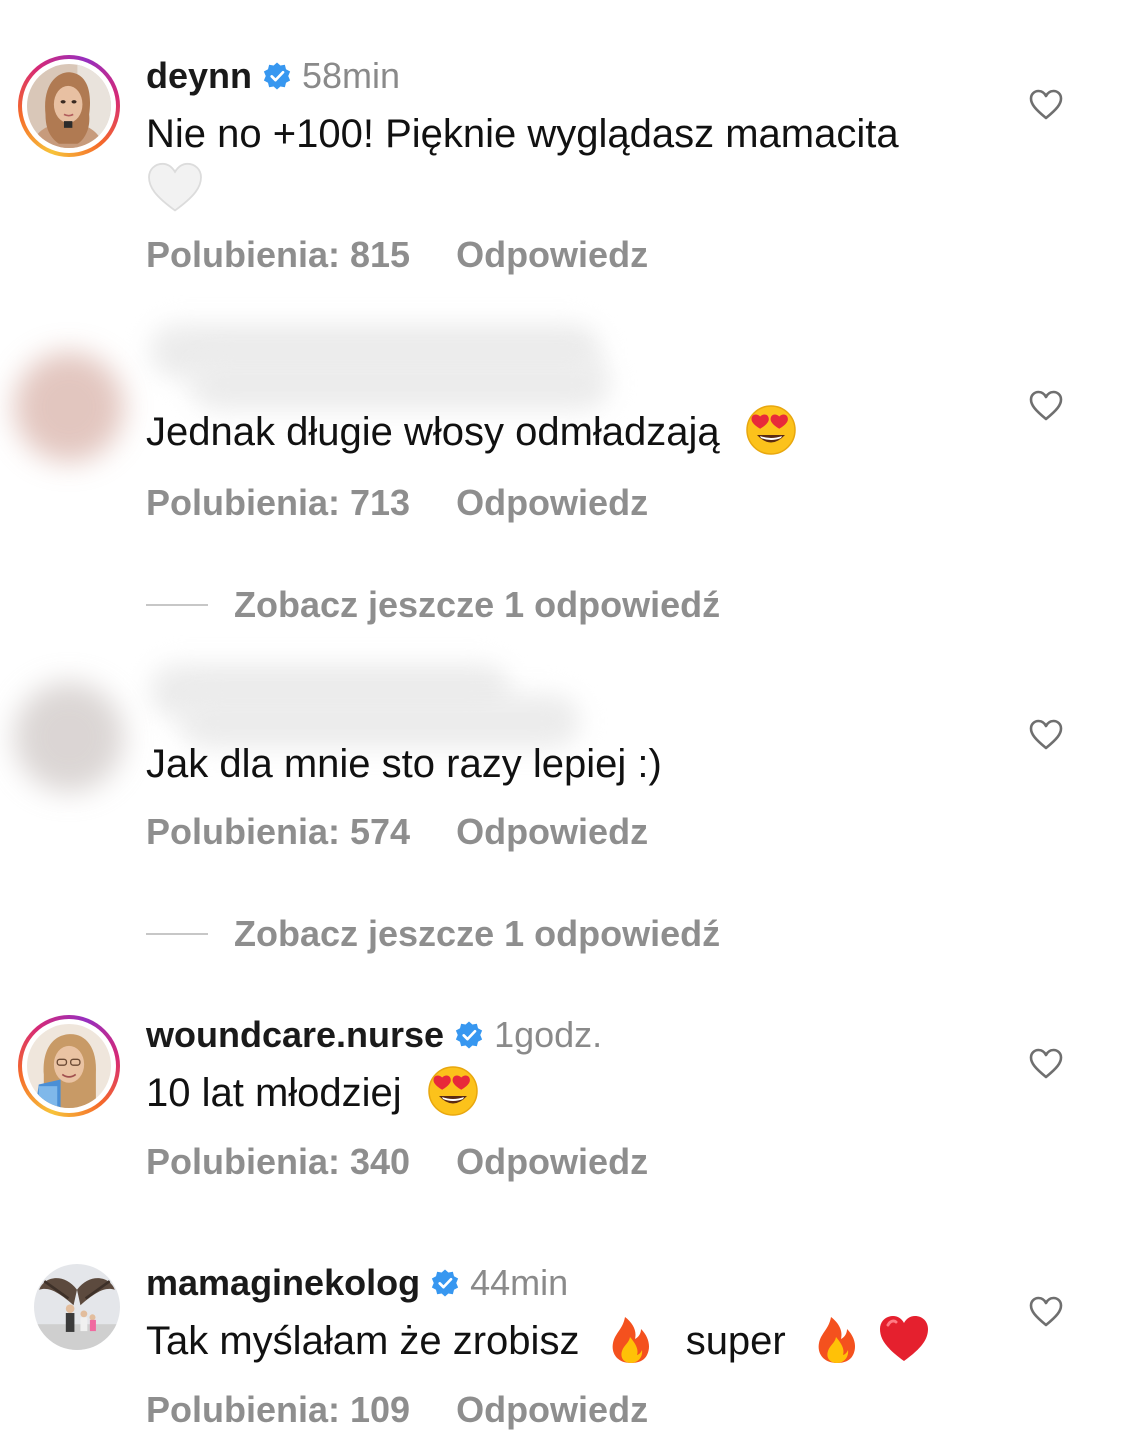  Describe the element at coordinates (400, 383) in the screenshot. I see `username-redacted-trail` at that location.